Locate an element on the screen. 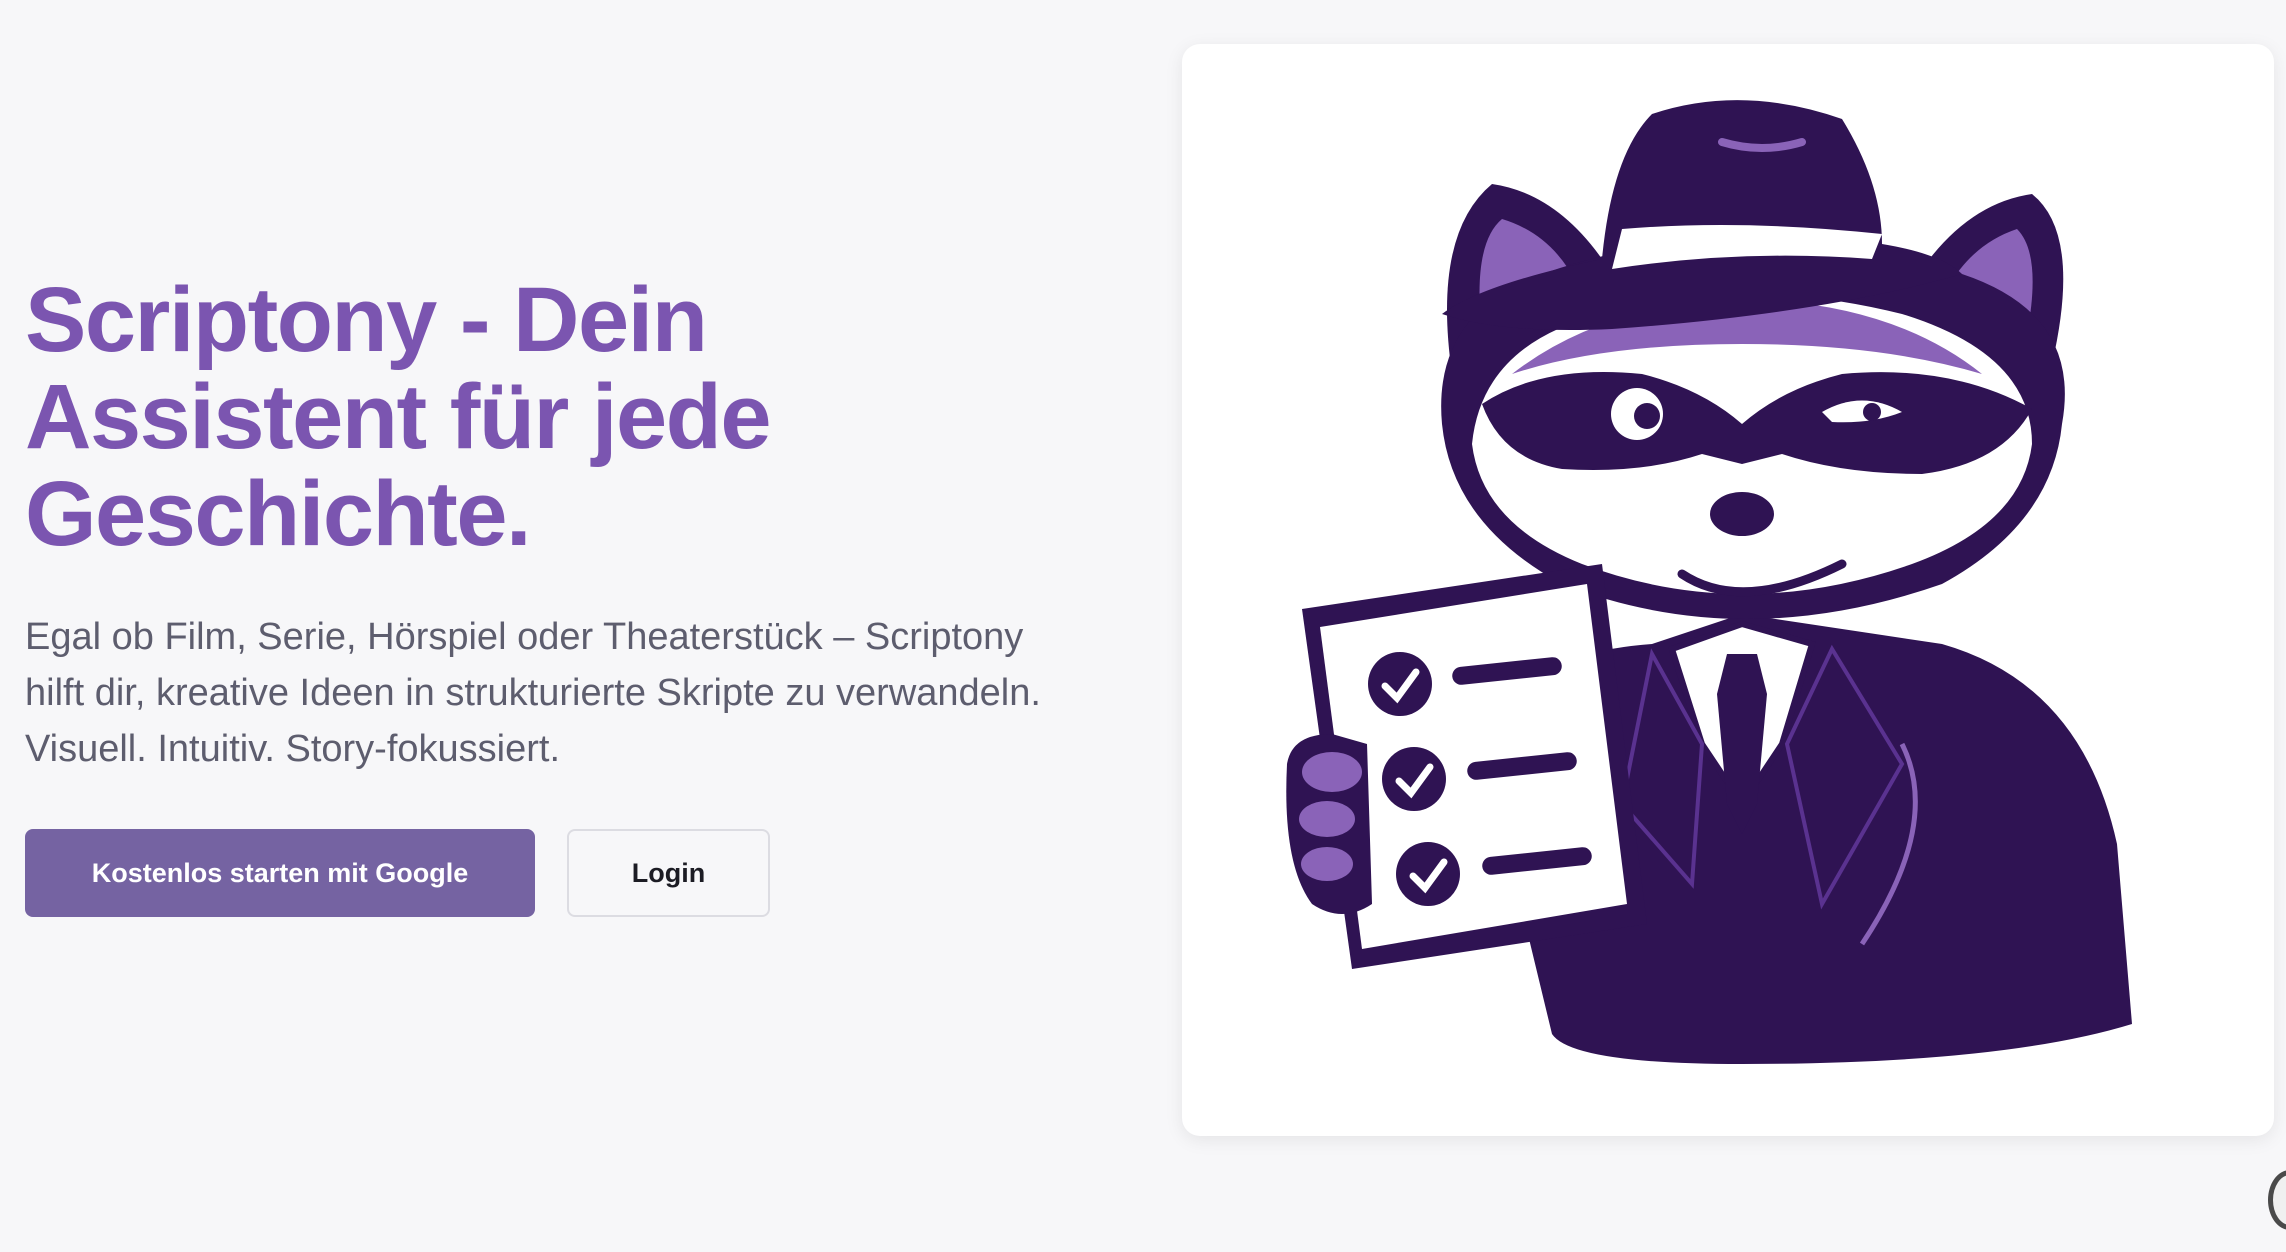 Image resolution: width=2286 pixels, height=1252 pixels. help-widget-button is located at coordinates (2277, 1200).